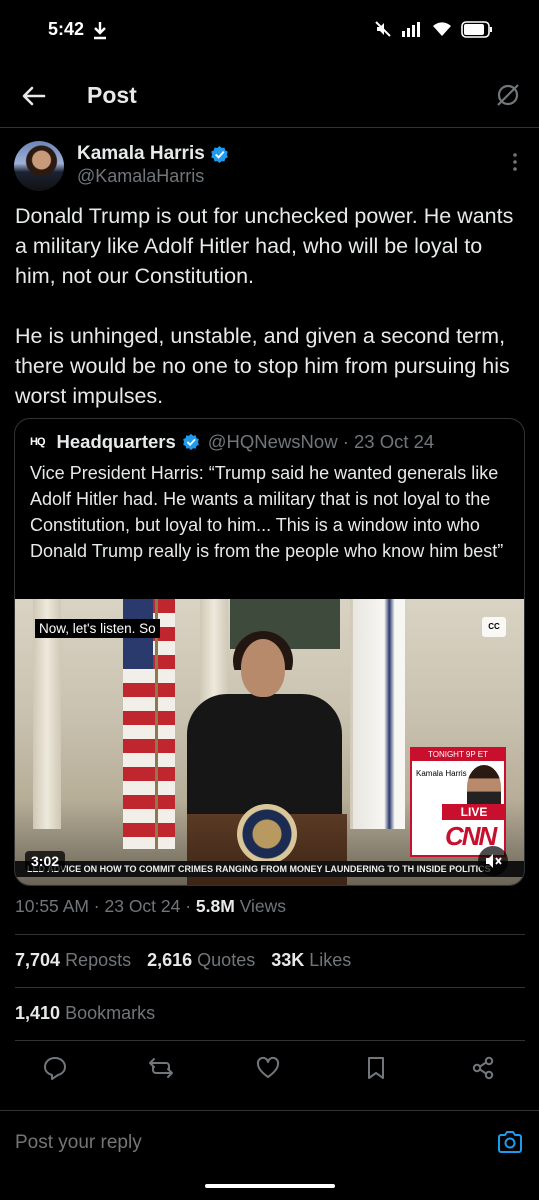 This screenshot has height=1200, width=539. I want to click on avatar, so click(39, 166).